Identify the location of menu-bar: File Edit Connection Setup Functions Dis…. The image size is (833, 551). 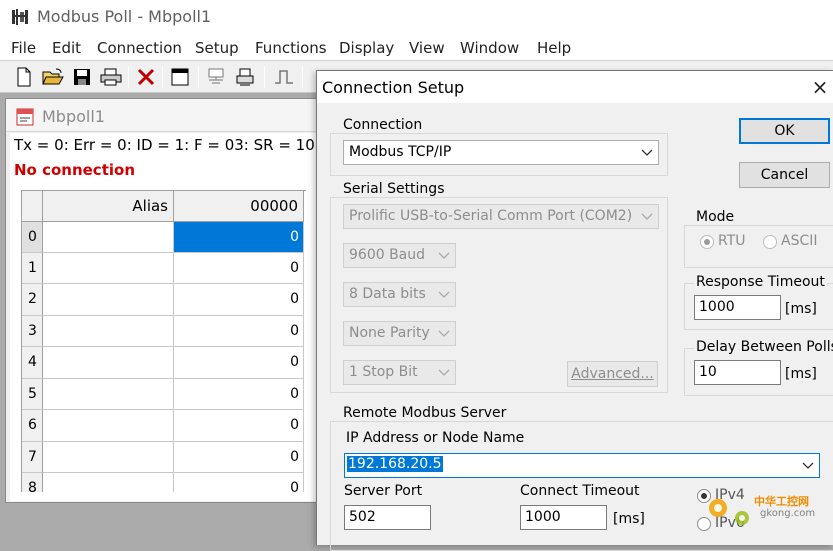
(416, 47).